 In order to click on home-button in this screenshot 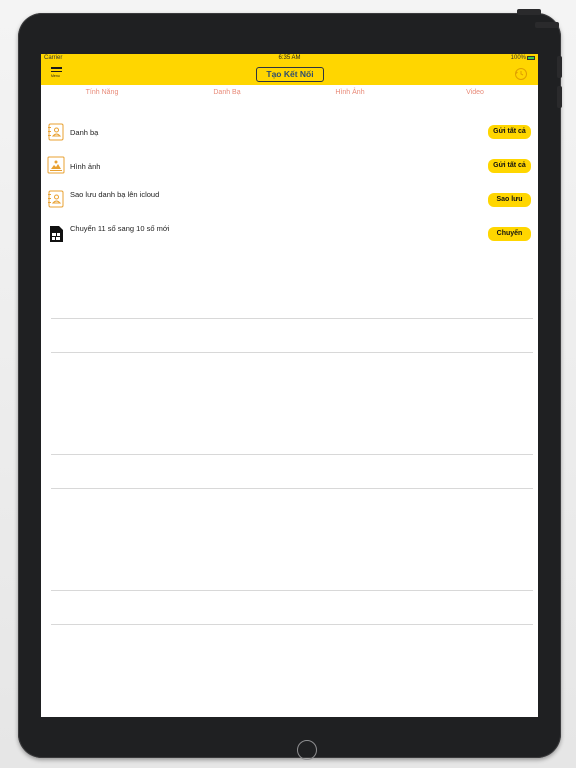, I will do `click(307, 750)`.